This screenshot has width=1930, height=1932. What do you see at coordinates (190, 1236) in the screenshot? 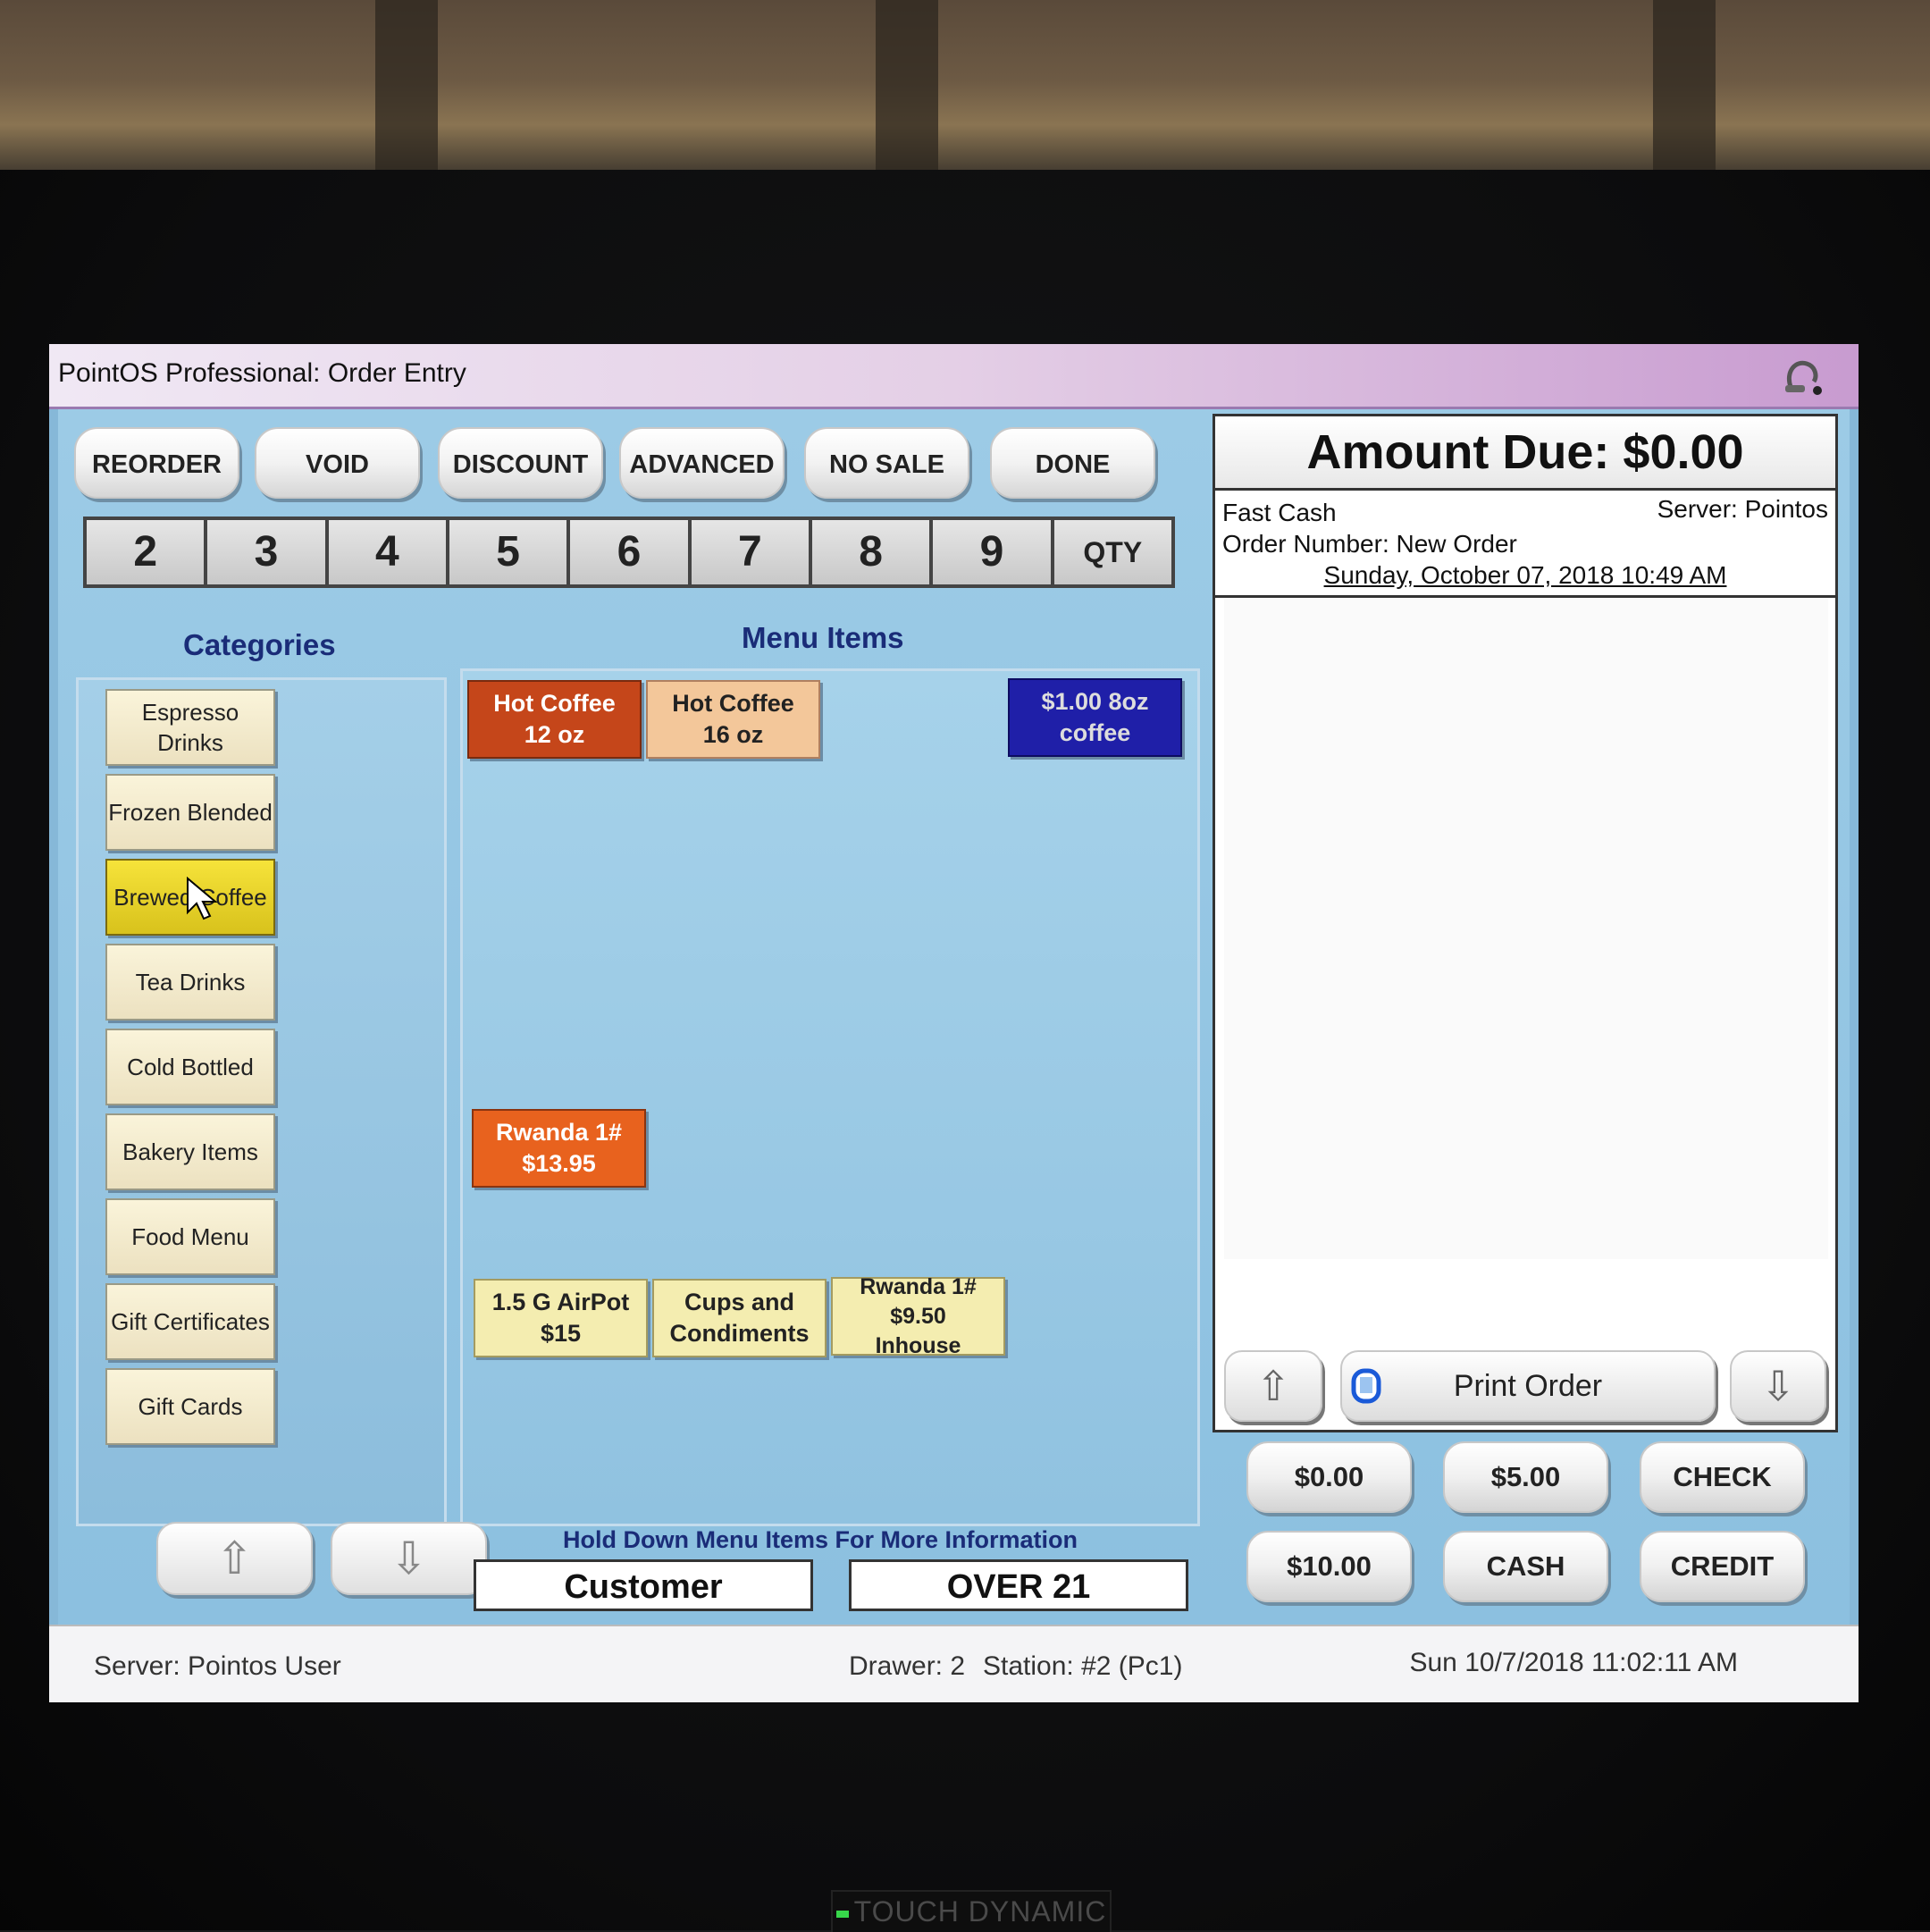
I see `category-food-menu: Food Menu` at bounding box center [190, 1236].